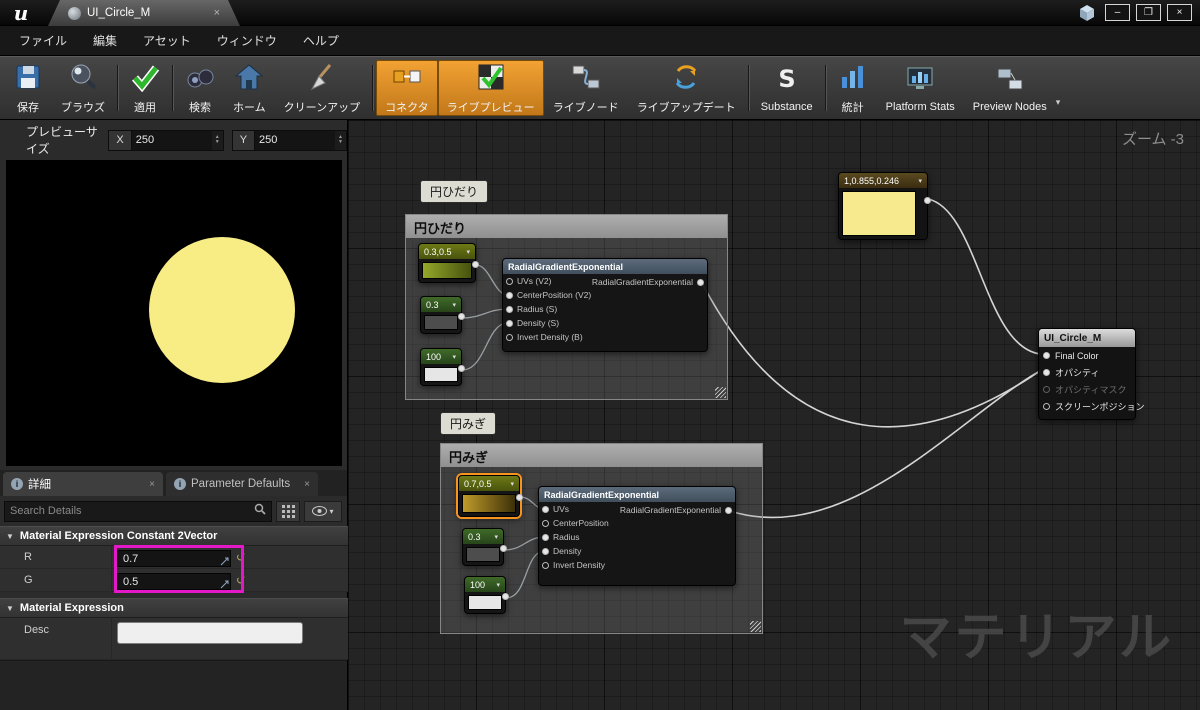 This screenshot has height=710, width=1200. What do you see at coordinates (249, 88) in the screenshot?
I see `home-button: ホーム` at bounding box center [249, 88].